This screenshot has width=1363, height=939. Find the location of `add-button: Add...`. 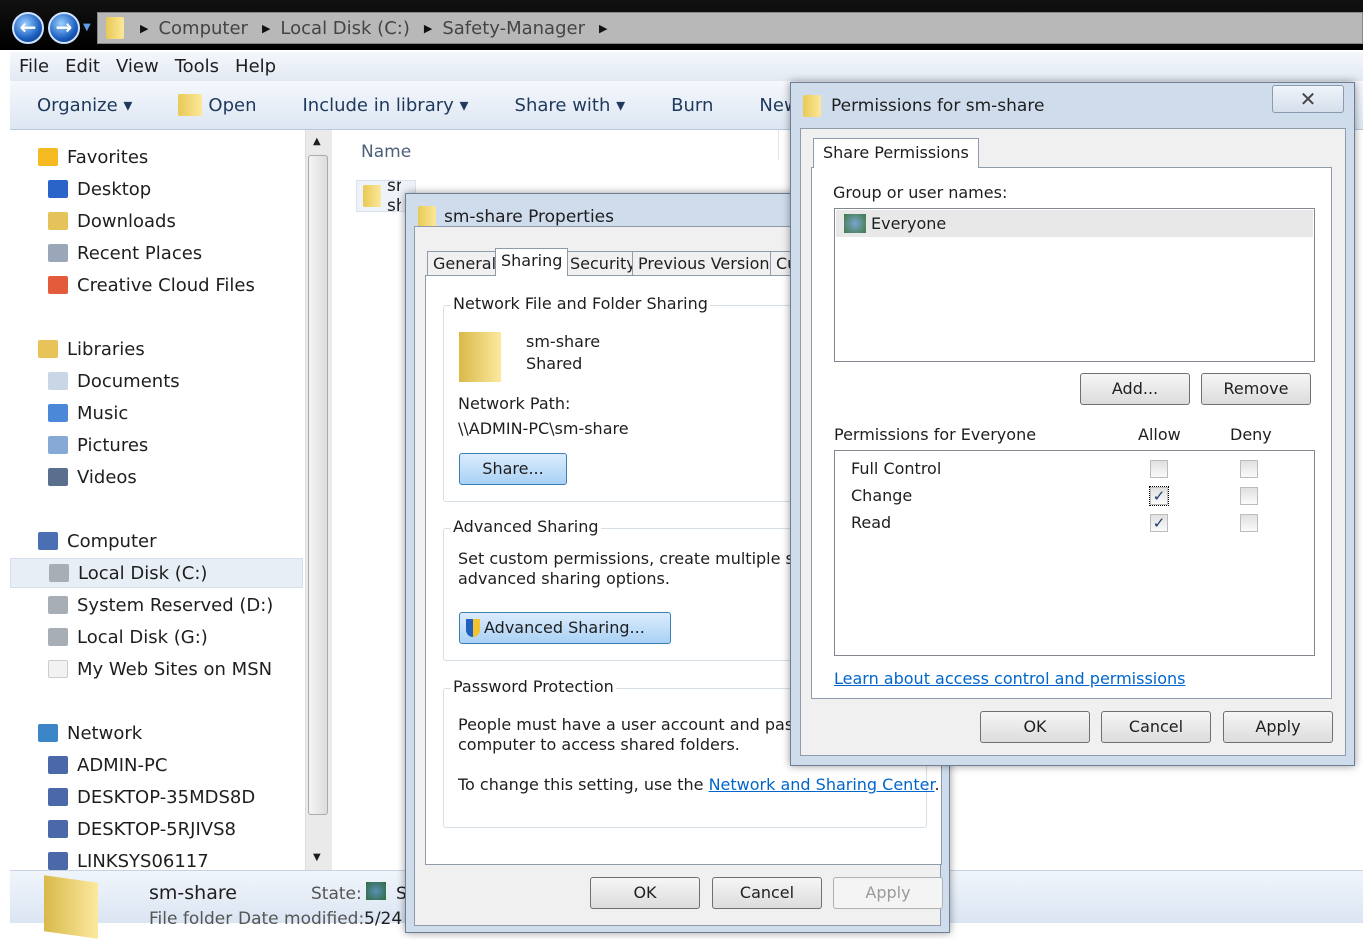

add-button: Add... is located at coordinates (1135, 389).